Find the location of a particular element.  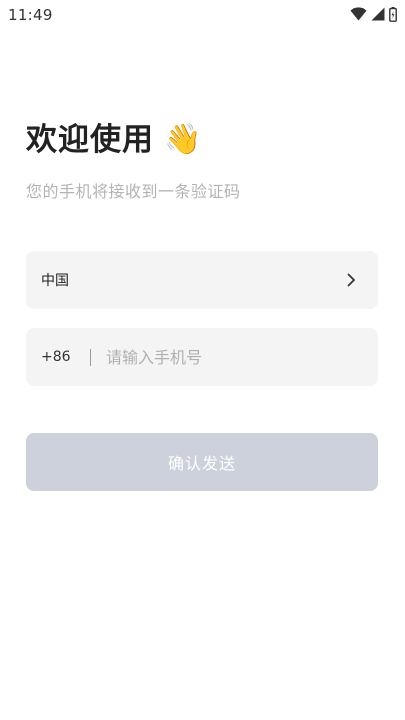

page-subtitle: 您的手机将接收到一条验证码 is located at coordinates (133, 191).